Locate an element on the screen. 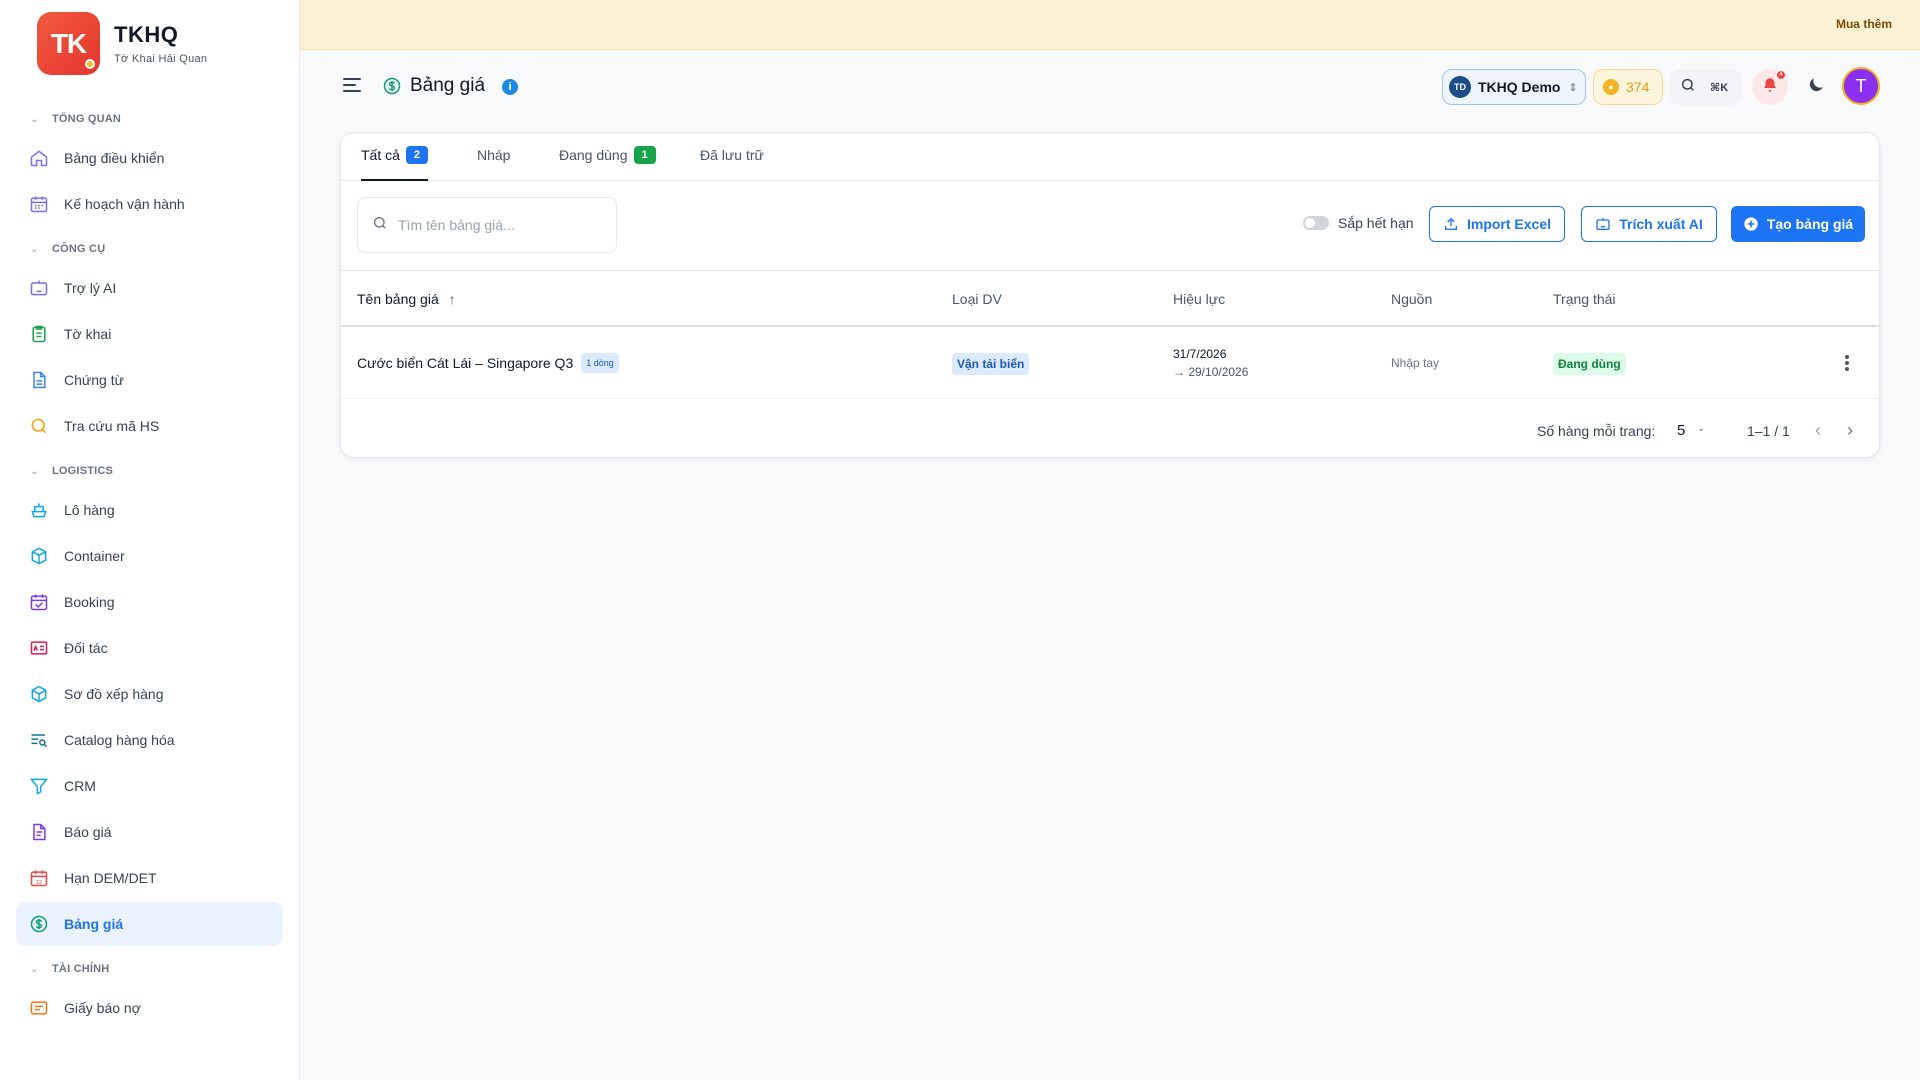 The image size is (1920, 1080). tab-count-badge: 1 is located at coordinates (644, 155).